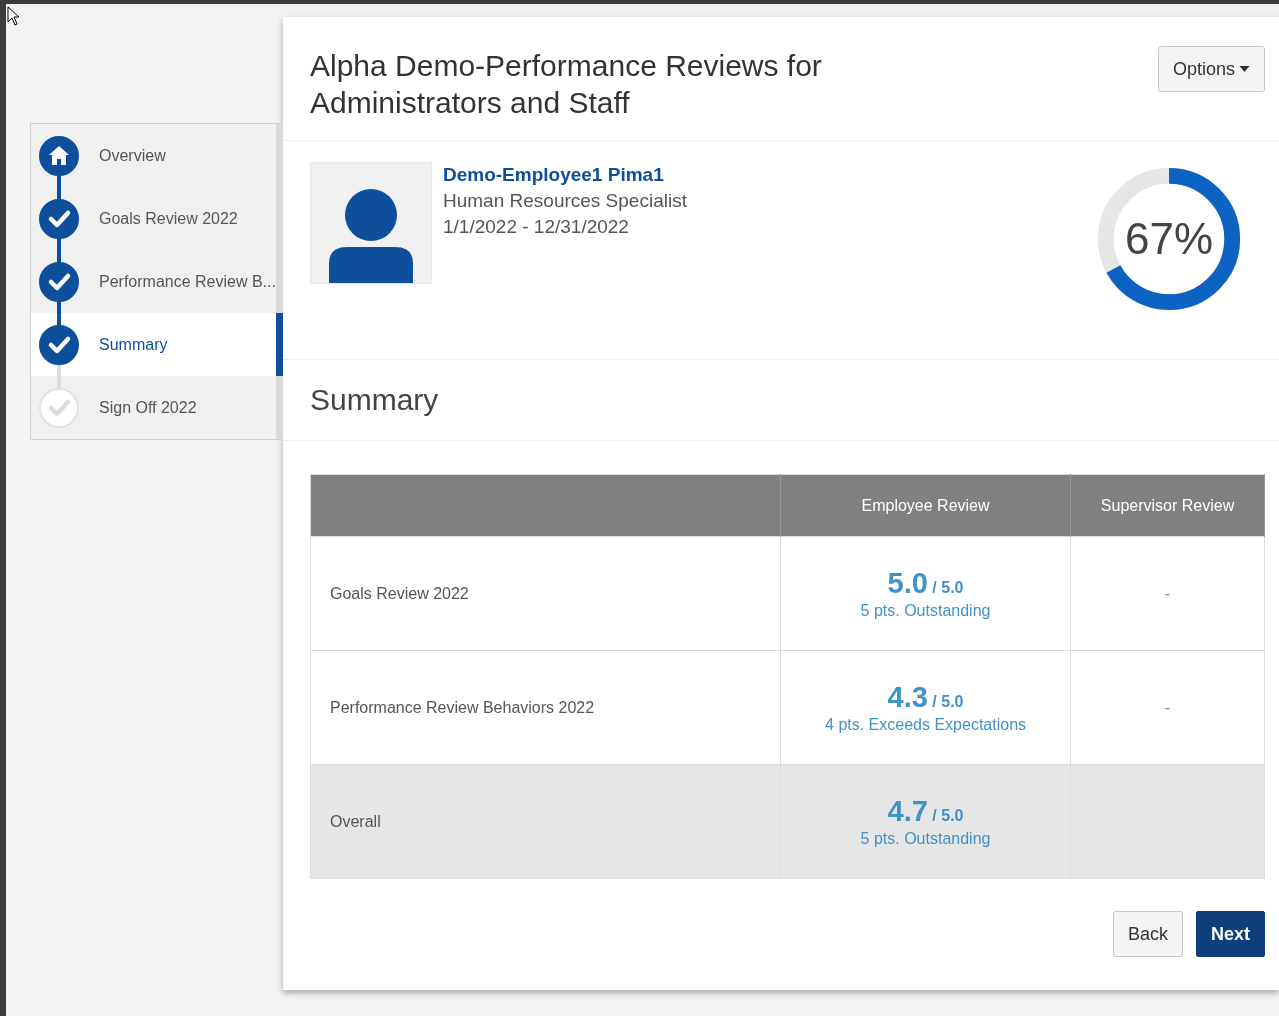  What do you see at coordinates (565, 175) in the screenshot?
I see `employee-name-link: Demo-Employee1 Pima1` at bounding box center [565, 175].